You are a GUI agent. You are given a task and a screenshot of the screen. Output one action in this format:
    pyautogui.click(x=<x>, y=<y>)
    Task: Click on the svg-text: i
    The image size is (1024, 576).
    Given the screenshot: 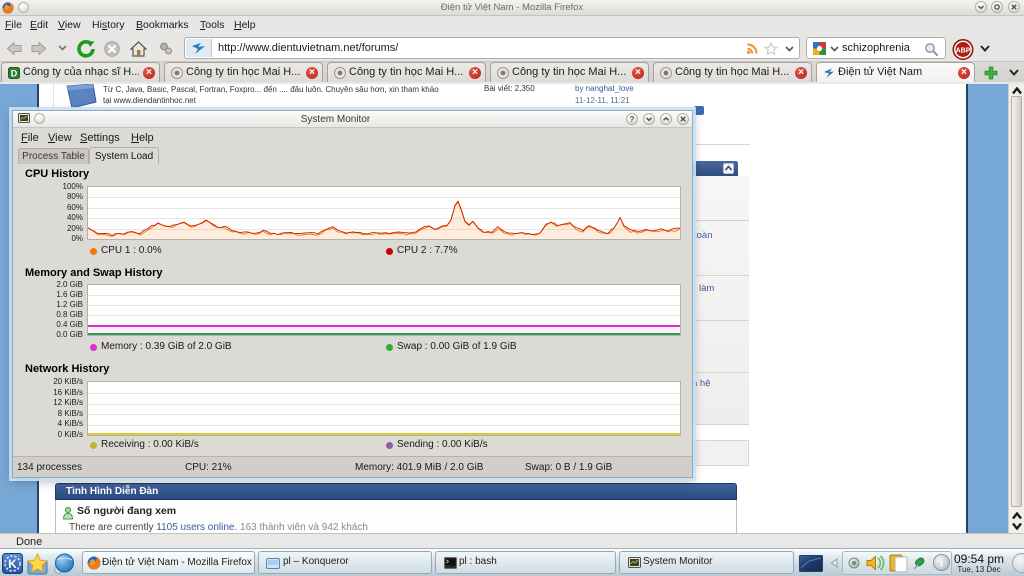 What is the action you would take?
    pyautogui.click(x=941, y=564)
    